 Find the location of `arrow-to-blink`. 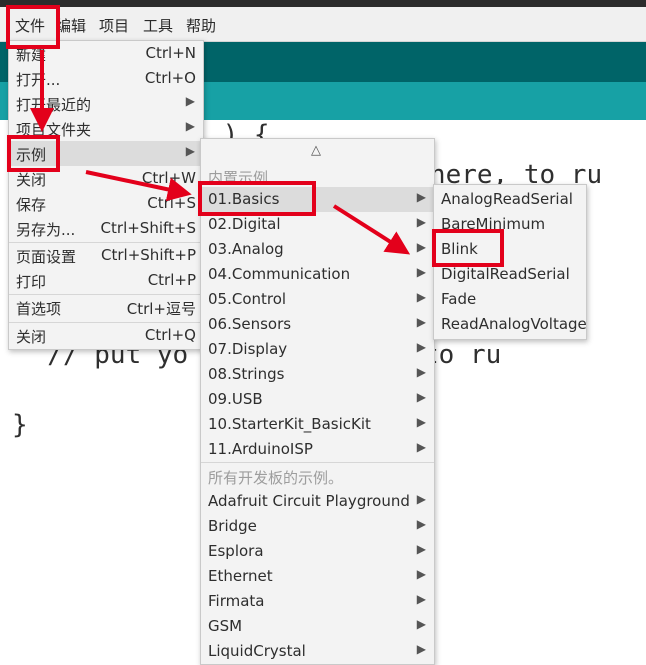

arrow-to-blink is located at coordinates (371, 229).